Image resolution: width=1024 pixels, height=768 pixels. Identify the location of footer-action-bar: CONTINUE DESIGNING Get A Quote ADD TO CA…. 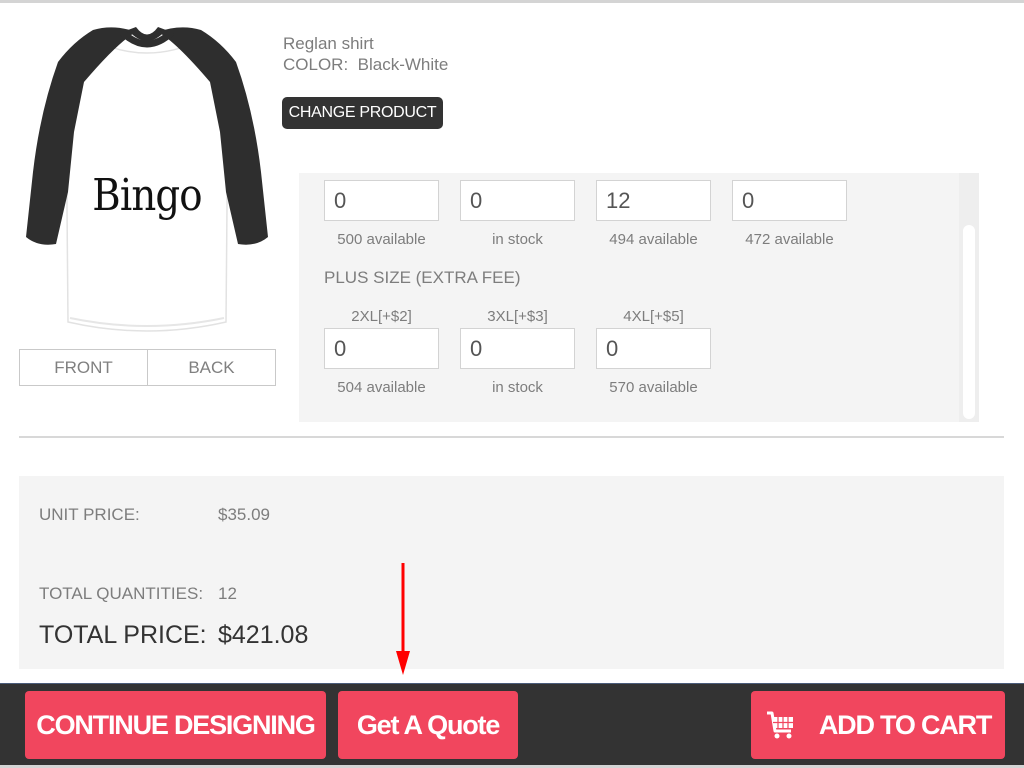
(512, 725).